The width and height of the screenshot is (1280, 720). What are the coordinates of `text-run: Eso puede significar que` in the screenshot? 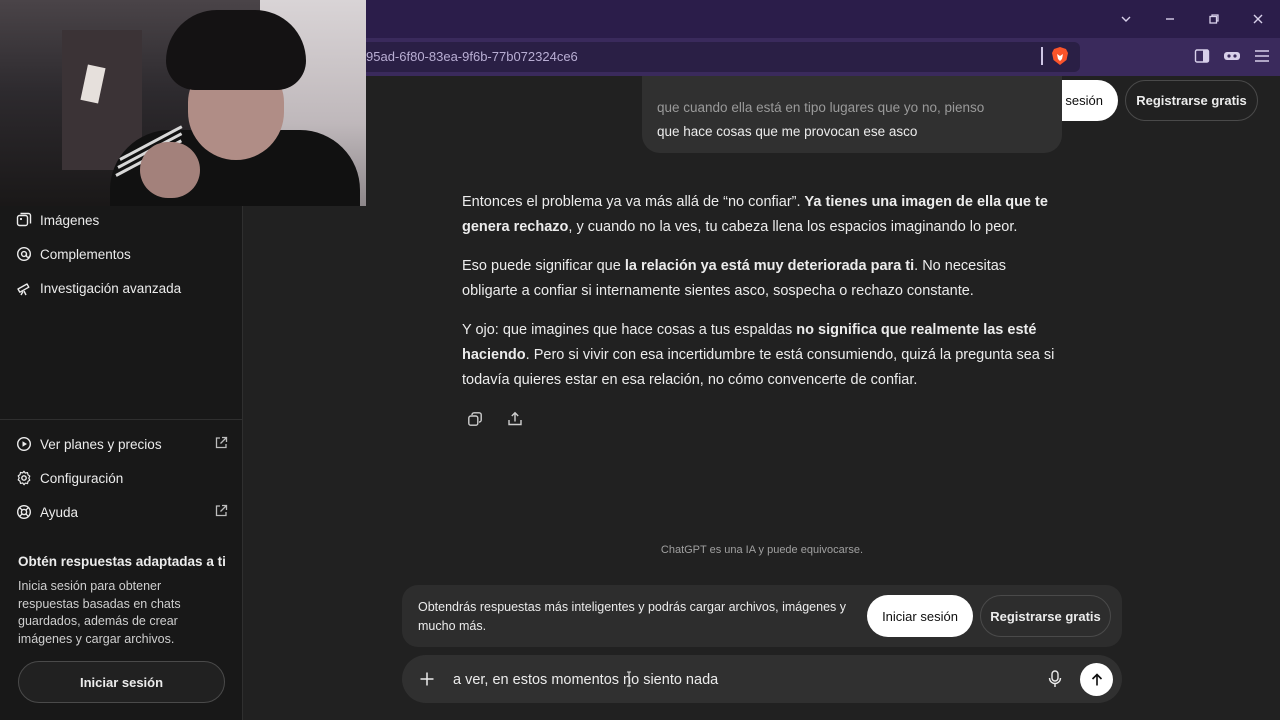 It's located at (543, 266).